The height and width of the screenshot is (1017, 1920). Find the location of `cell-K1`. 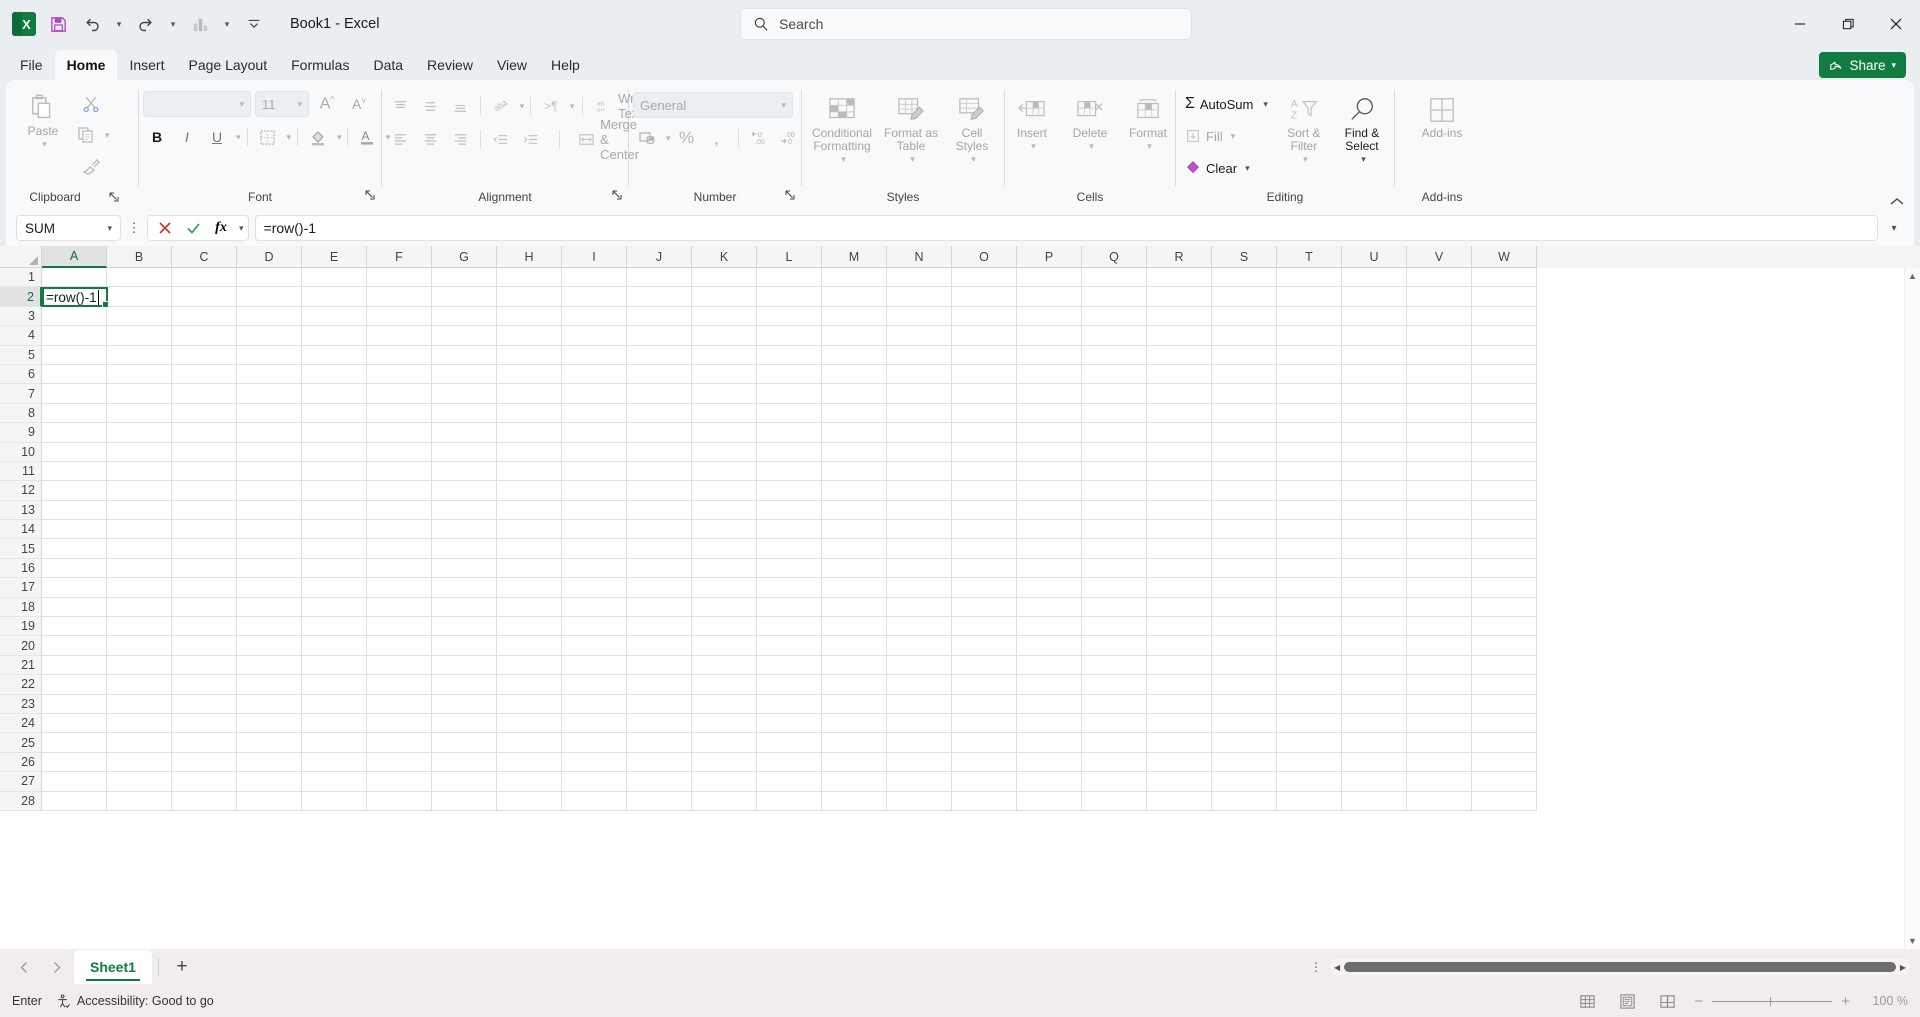

cell-K1 is located at coordinates (724, 278).